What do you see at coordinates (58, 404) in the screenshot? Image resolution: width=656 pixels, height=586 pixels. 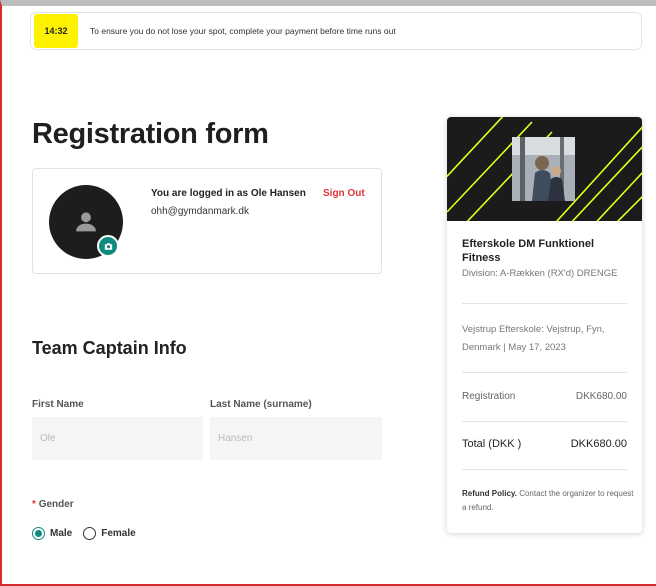 I see `first-name-label: First Name` at bounding box center [58, 404].